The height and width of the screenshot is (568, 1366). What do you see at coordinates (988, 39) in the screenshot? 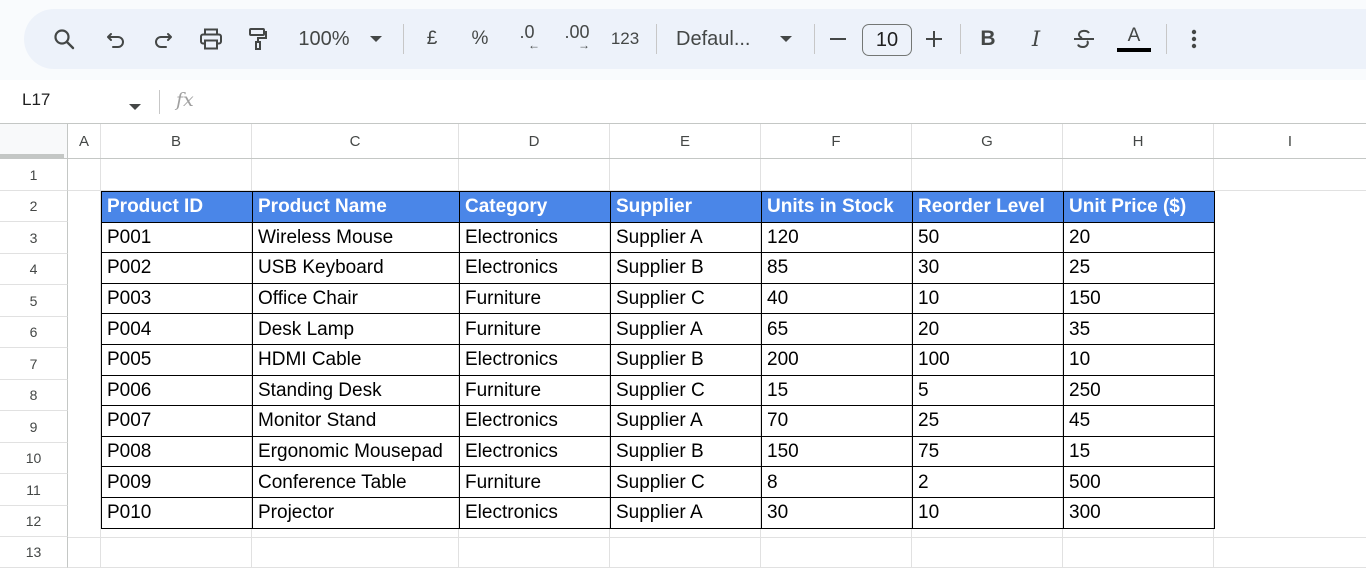
I see `bold-button: B` at bounding box center [988, 39].